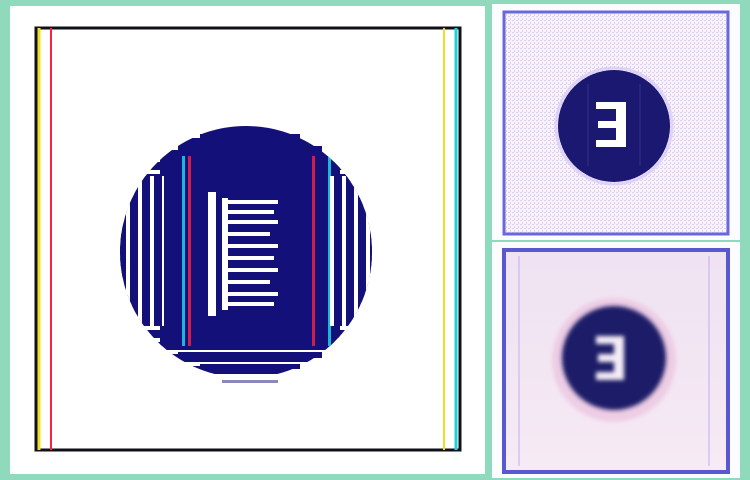 Image resolution: width=750 pixels, height=480 pixels. What do you see at coordinates (611, 124) in the screenshot?
I see `top-letter-e` at bounding box center [611, 124].